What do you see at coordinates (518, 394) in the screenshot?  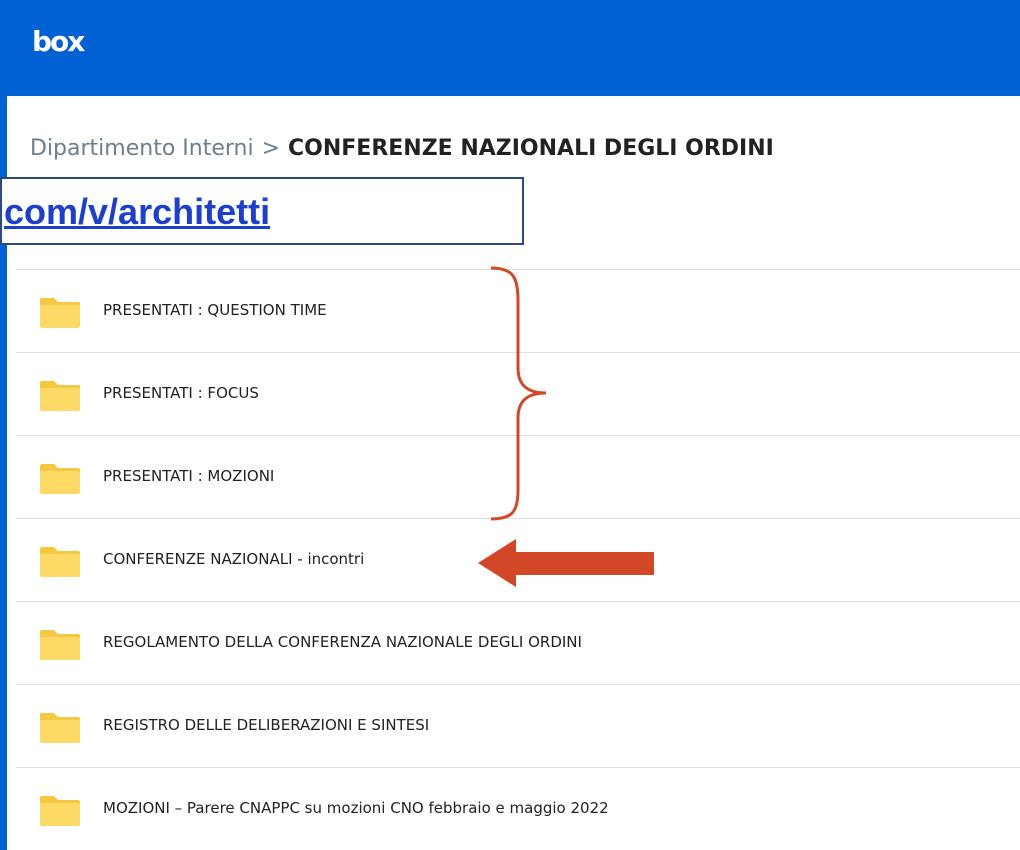 I see `folder-row: PRESENTATI : FOCUS` at bounding box center [518, 394].